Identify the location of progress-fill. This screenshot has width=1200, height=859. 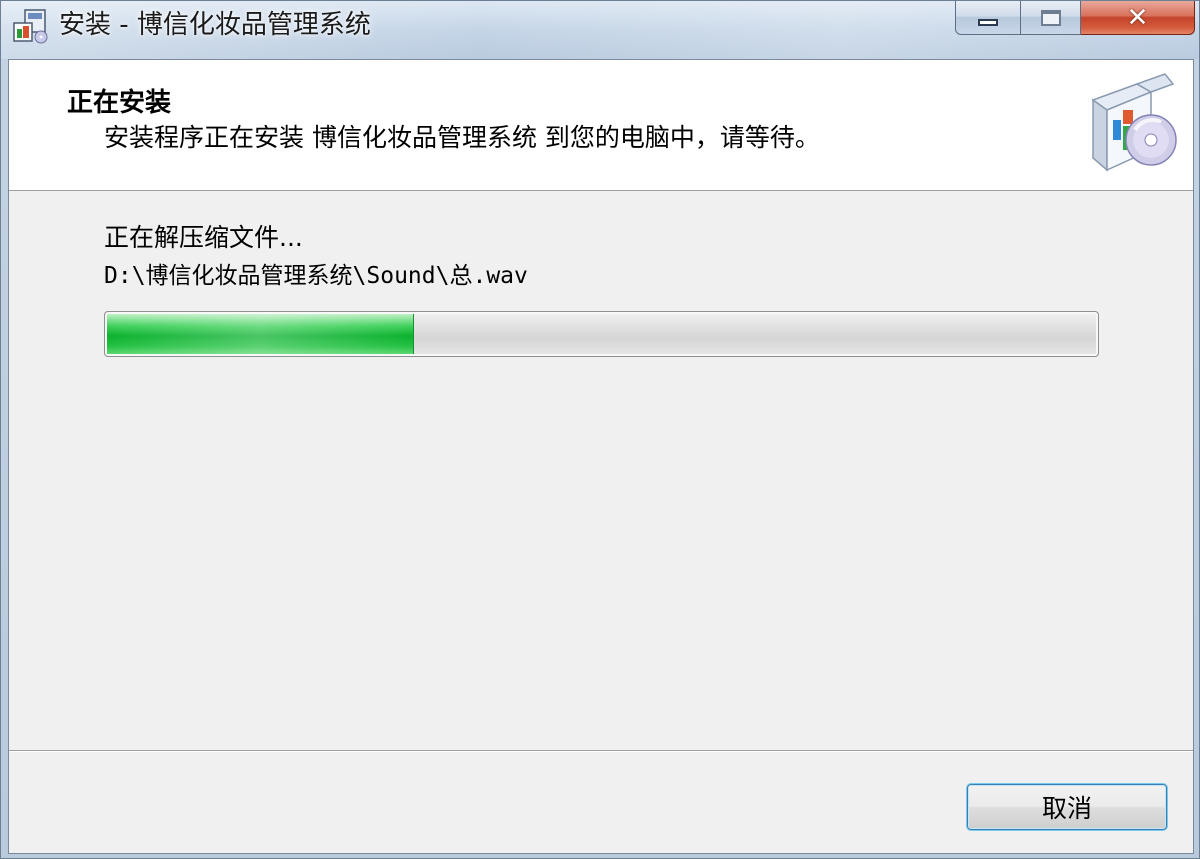
(260, 334).